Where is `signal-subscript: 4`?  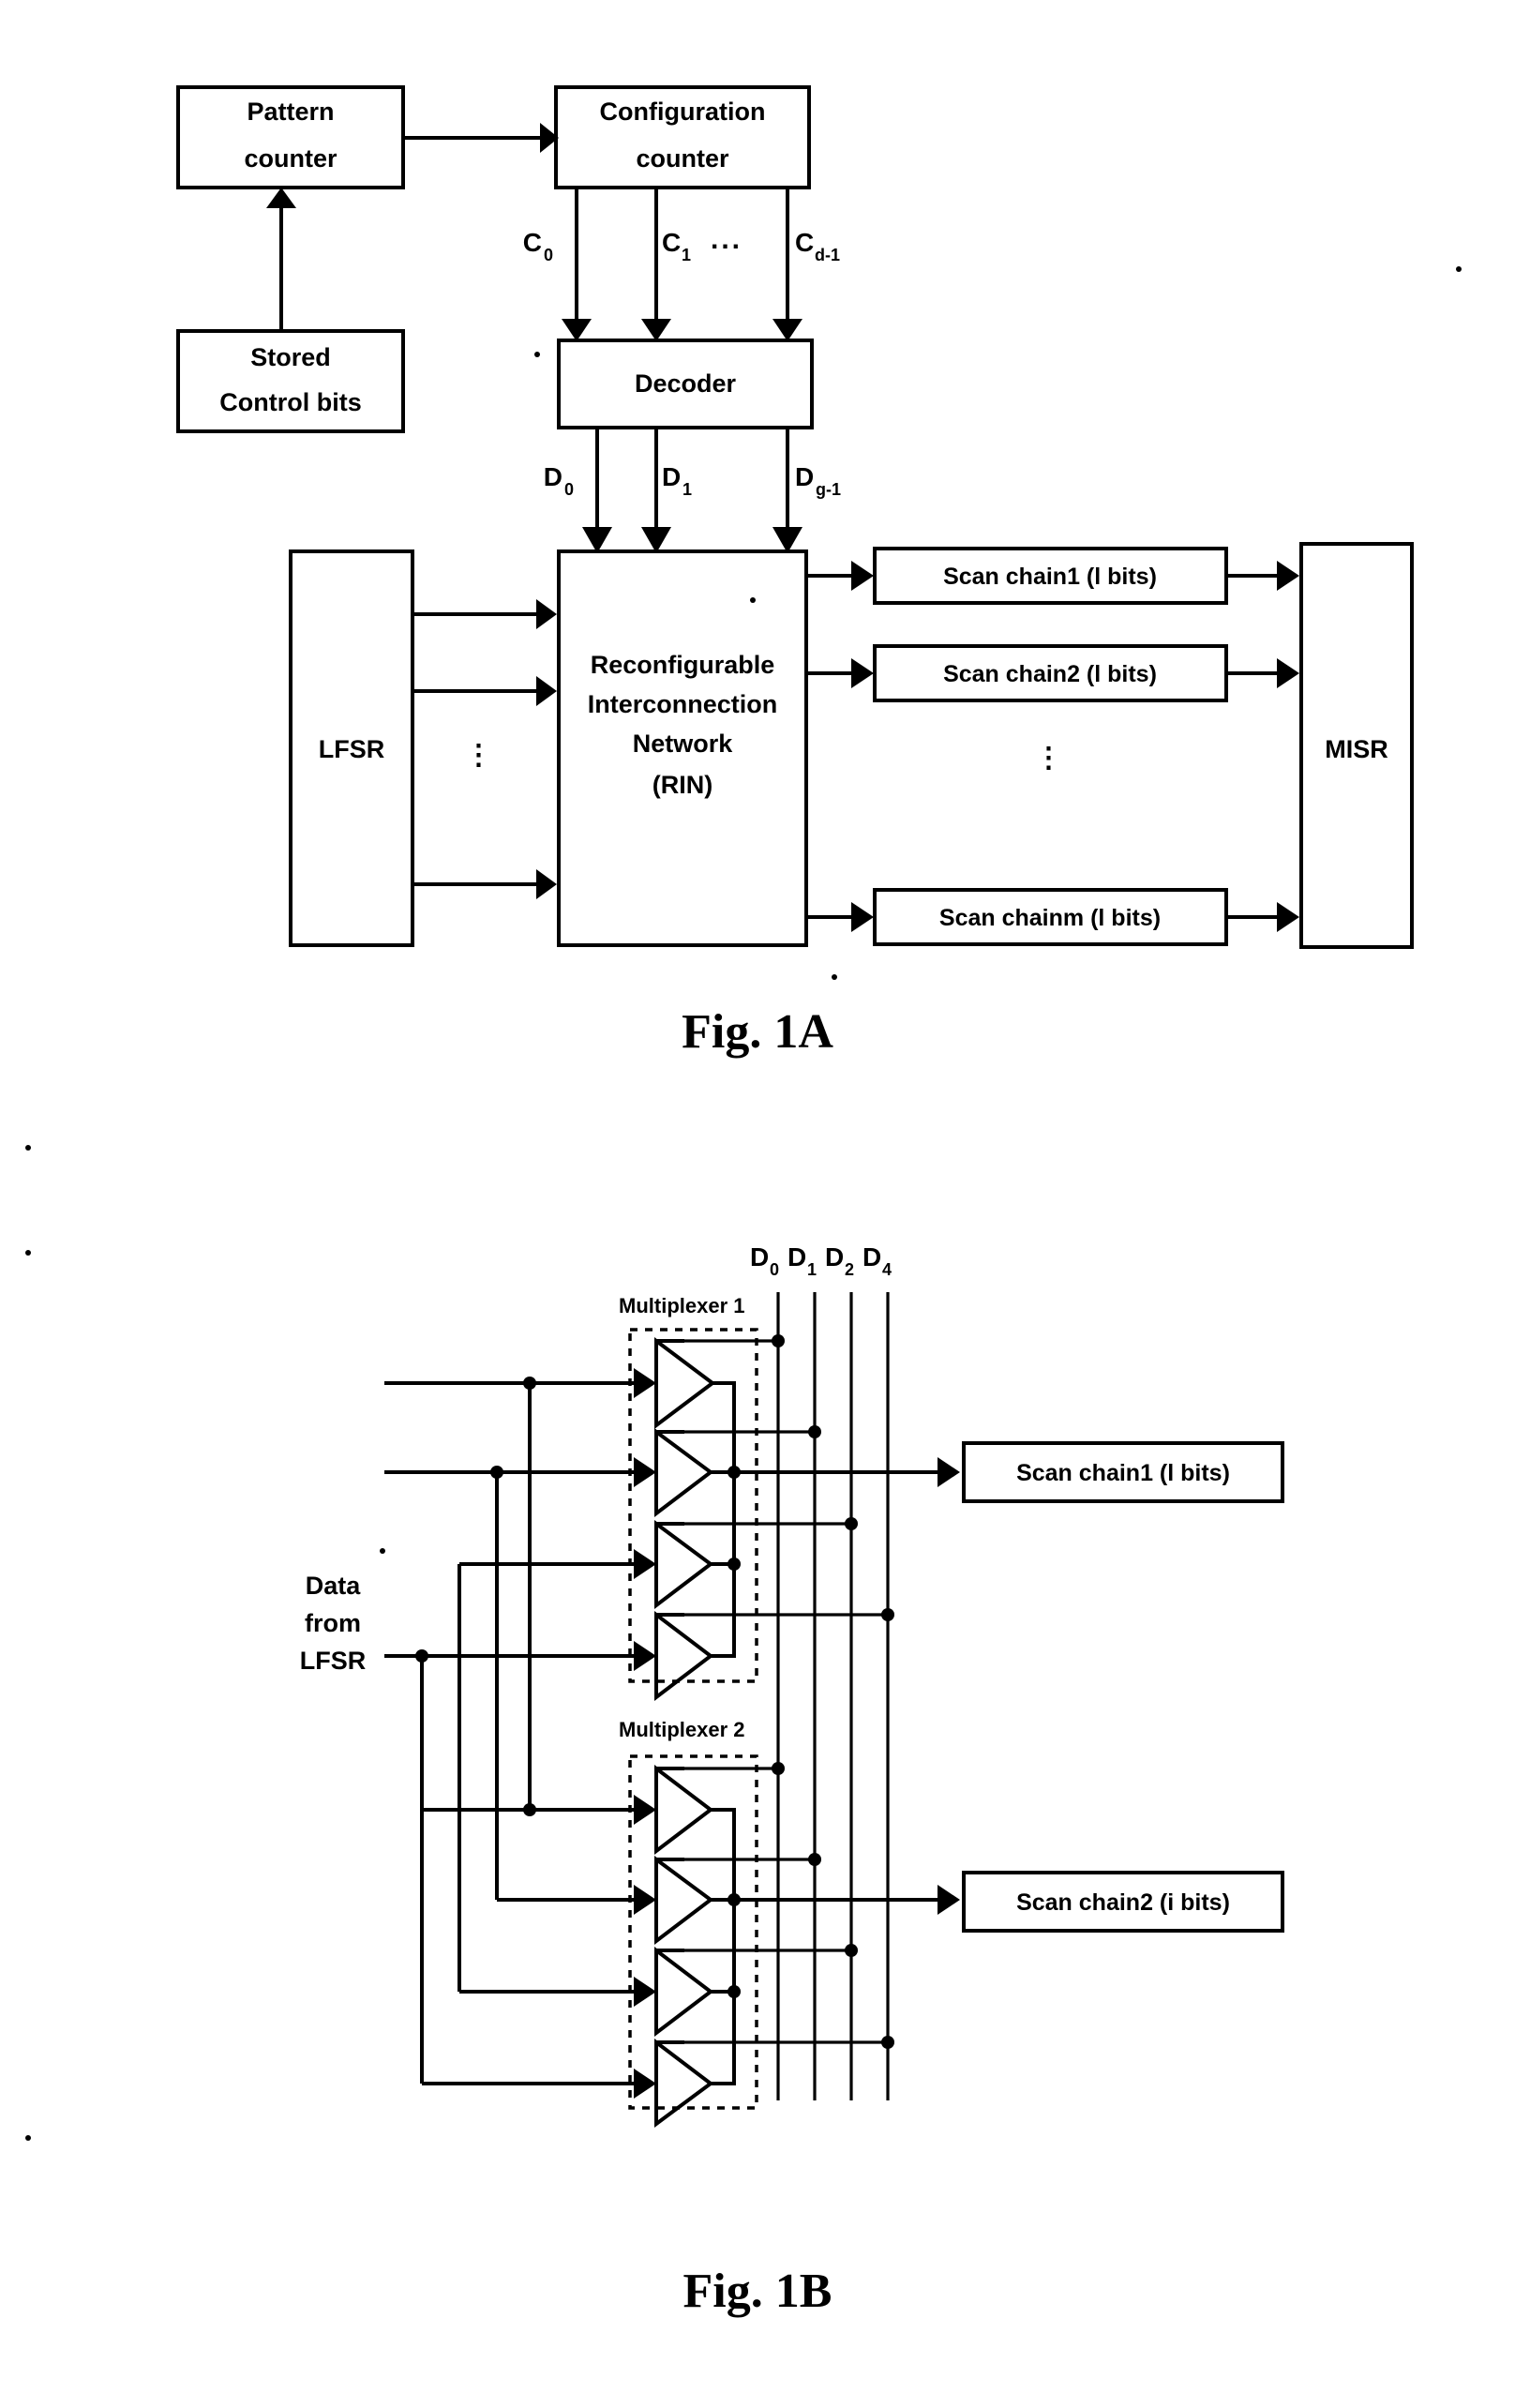 signal-subscript: 4 is located at coordinates (887, 1269).